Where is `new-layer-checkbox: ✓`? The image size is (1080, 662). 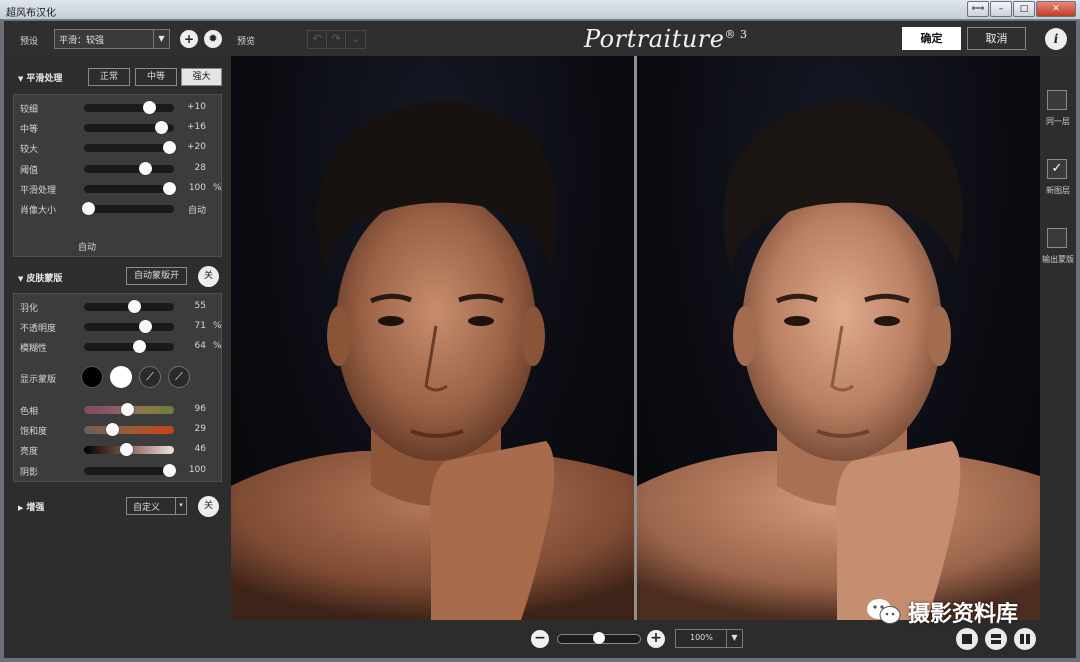 new-layer-checkbox: ✓ is located at coordinates (1057, 169).